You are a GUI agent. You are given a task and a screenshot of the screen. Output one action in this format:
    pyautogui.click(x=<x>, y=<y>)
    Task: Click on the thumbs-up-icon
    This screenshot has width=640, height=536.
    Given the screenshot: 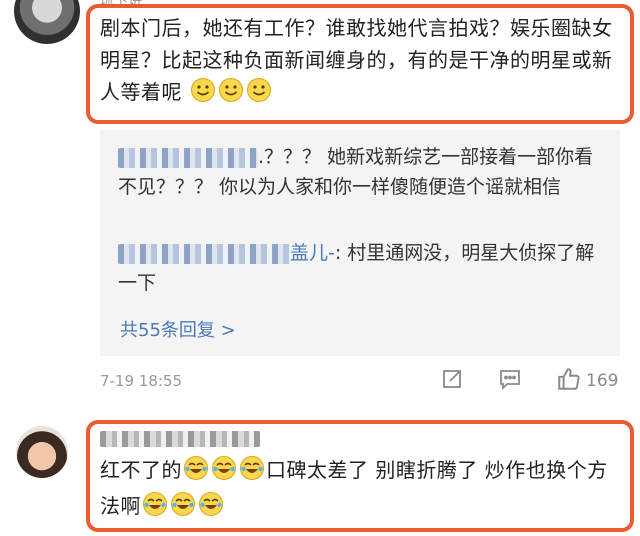 What is the action you would take?
    pyautogui.click(x=569, y=381)
    